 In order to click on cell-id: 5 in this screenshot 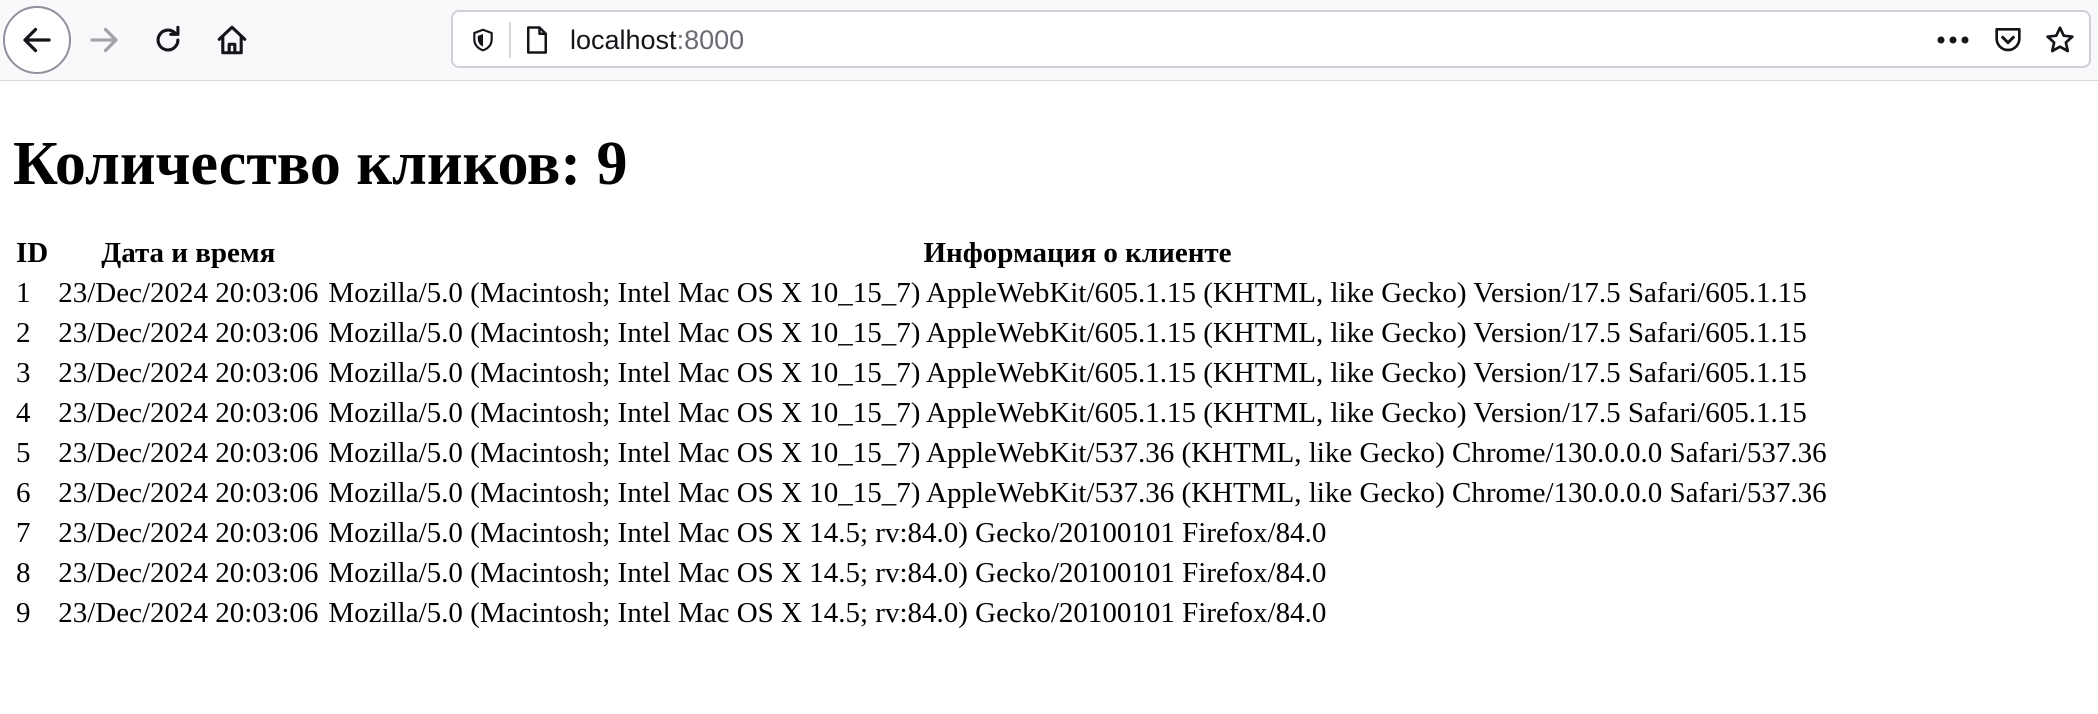, I will do `click(23, 453)`.